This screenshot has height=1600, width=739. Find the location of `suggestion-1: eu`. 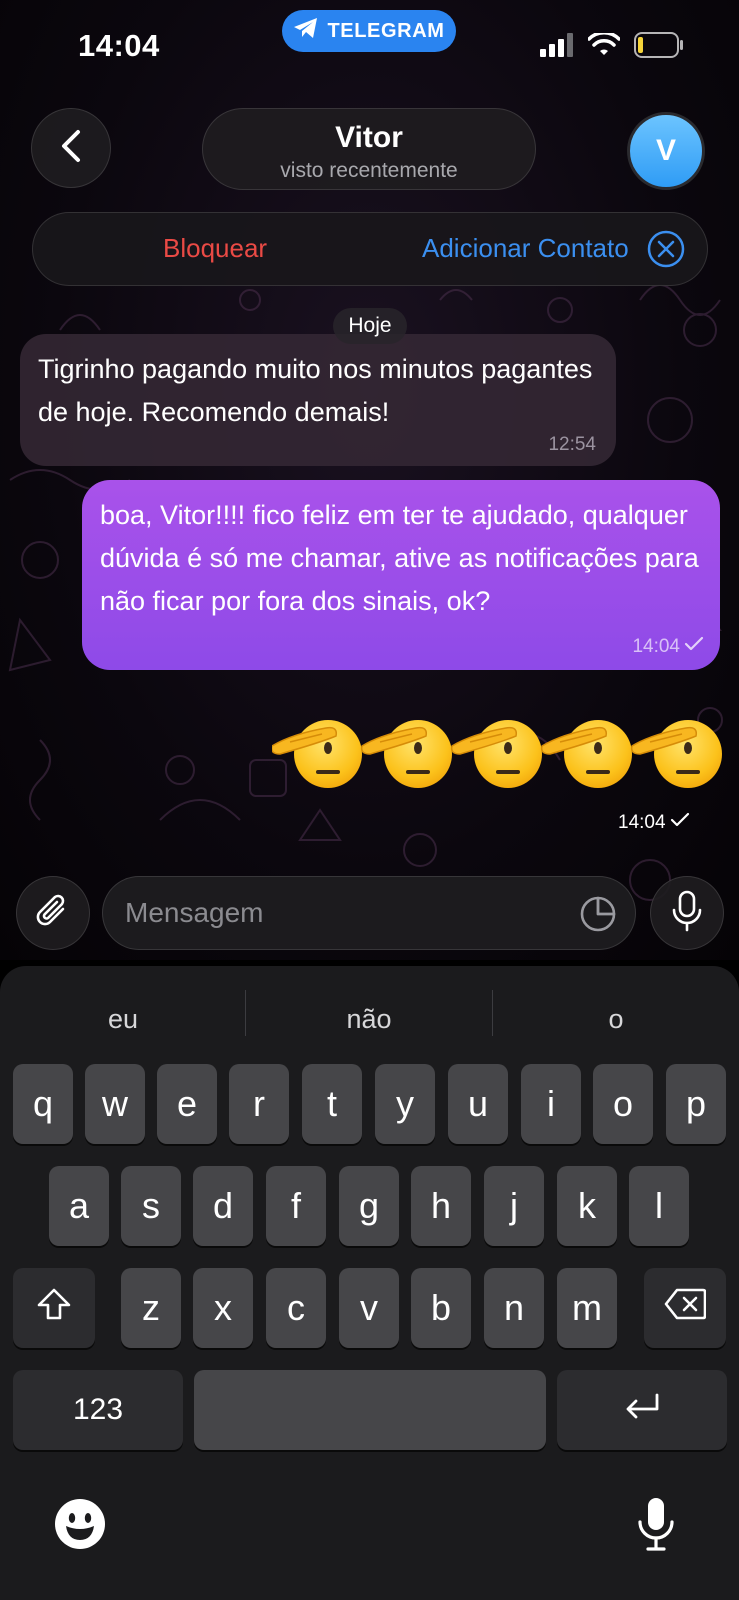

suggestion-1: eu is located at coordinates (123, 1019).